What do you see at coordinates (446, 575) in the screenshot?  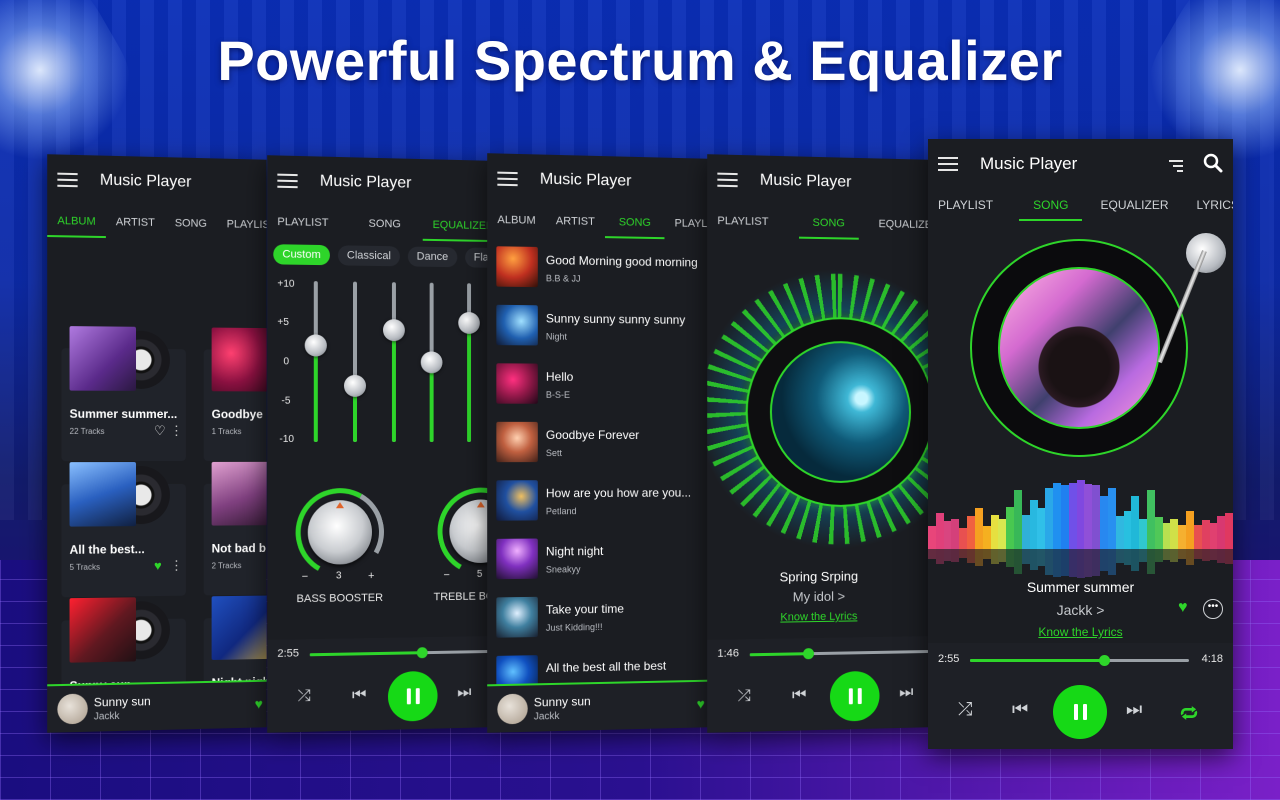 I see `treble-decrease-button: −` at bounding box center [446, 575].